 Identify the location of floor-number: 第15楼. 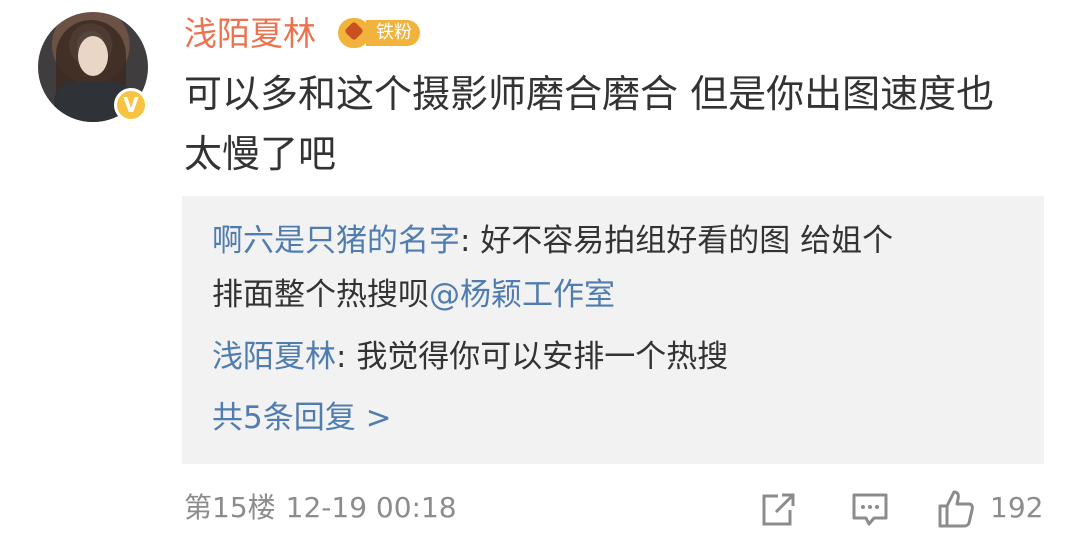
(230, 507).